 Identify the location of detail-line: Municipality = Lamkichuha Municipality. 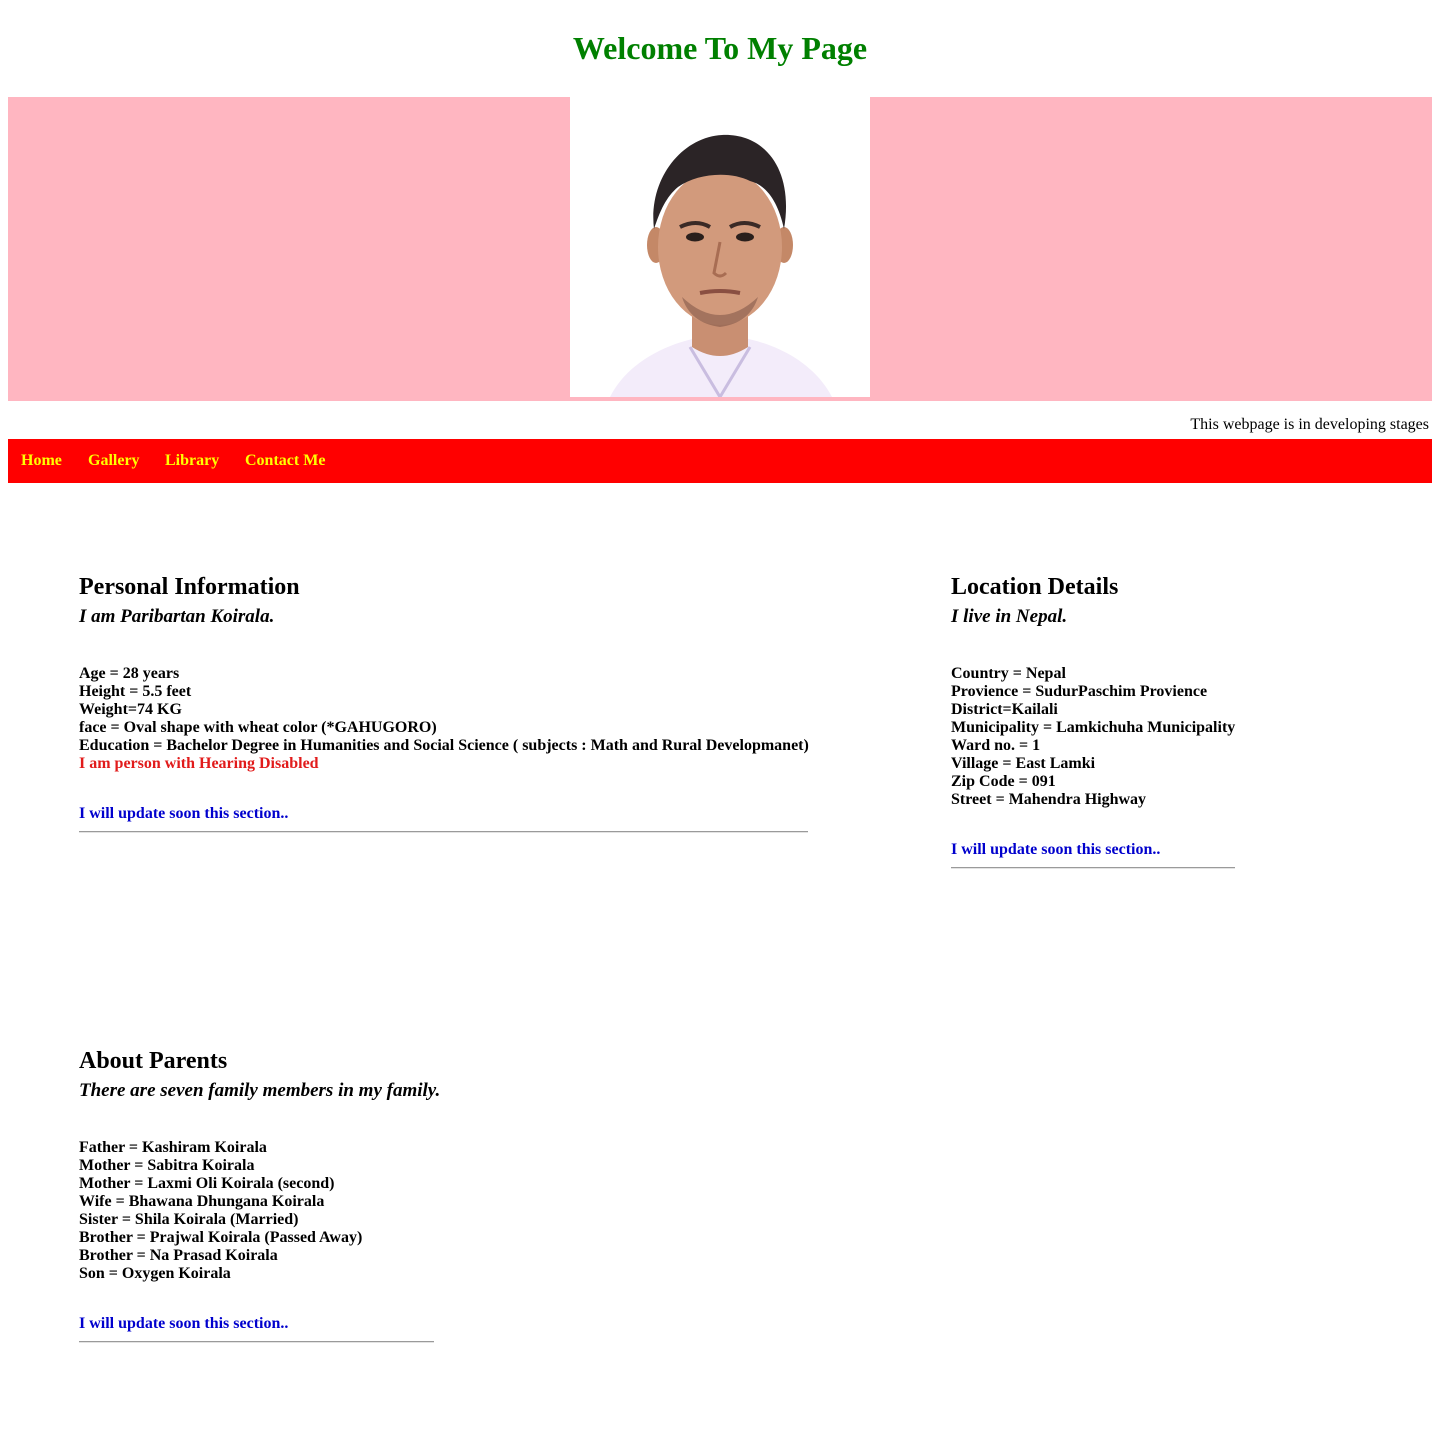
(1093, 727).